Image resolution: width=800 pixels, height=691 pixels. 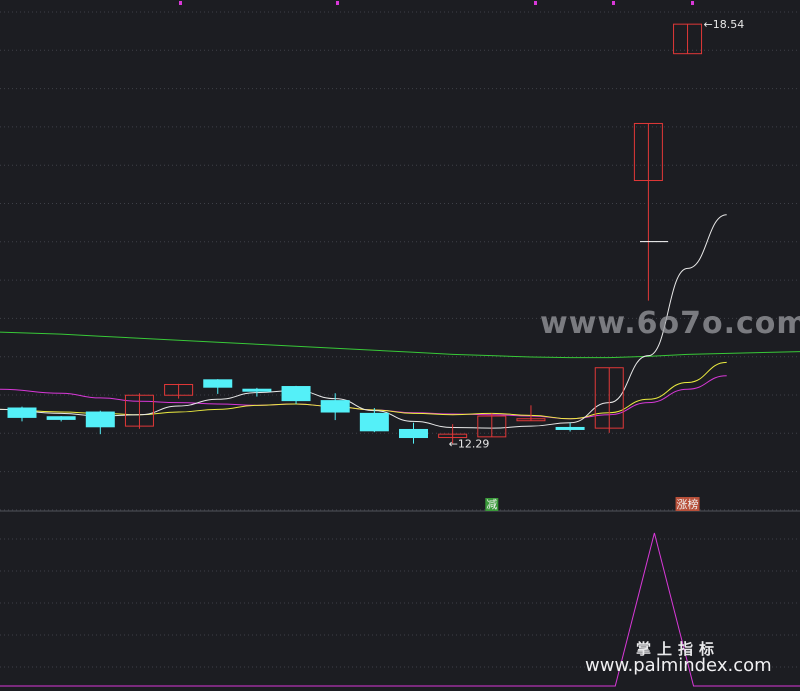 What do you see at coordinates (670, 323) in the screenshot?
I see `watermark-site: www.6o7o.com` at bounding box center [670, 323].